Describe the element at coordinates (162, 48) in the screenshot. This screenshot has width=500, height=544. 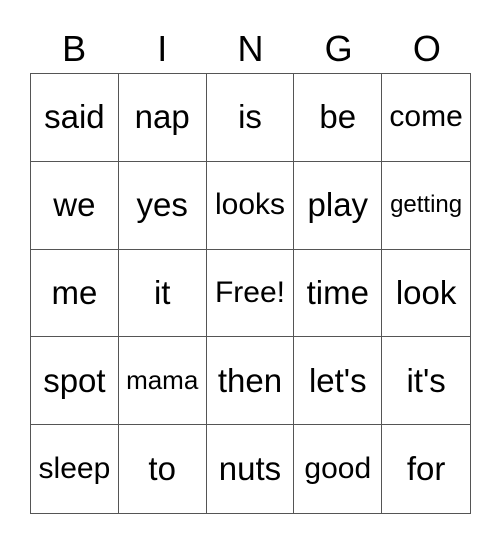
I see `header-letter-i: I` at that location.